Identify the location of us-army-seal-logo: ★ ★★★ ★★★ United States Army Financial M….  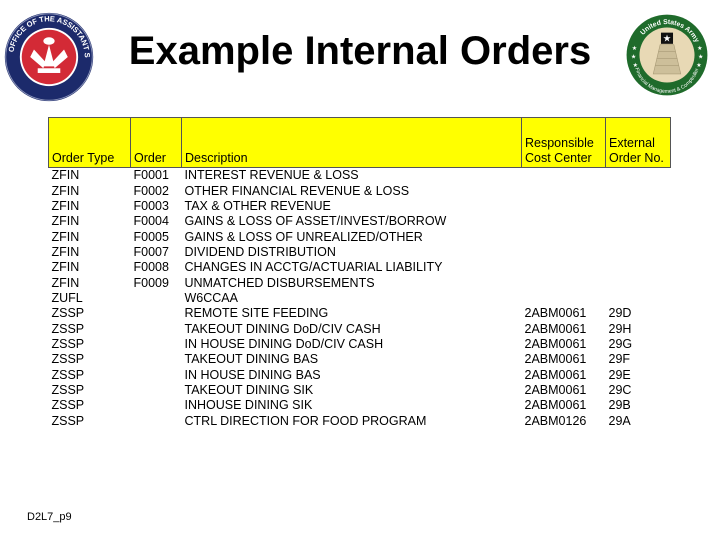
(667, 55).